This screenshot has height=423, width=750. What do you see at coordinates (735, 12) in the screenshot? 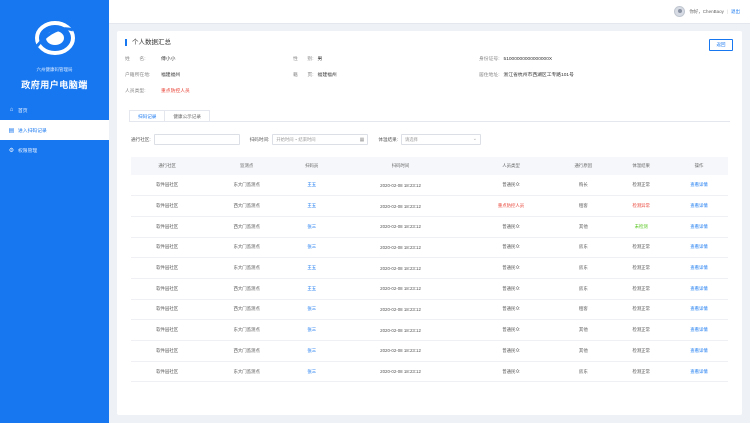
I see `logout-link: 退出` at bounding box center [735, 12].